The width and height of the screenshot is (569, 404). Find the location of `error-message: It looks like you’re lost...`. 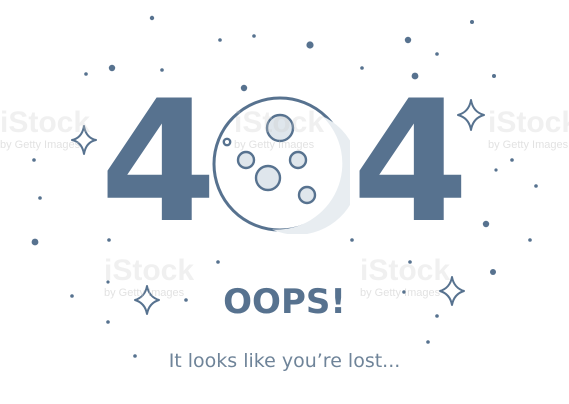

error-message: It looks like you’re lost... is located at coordinates (284, 361).